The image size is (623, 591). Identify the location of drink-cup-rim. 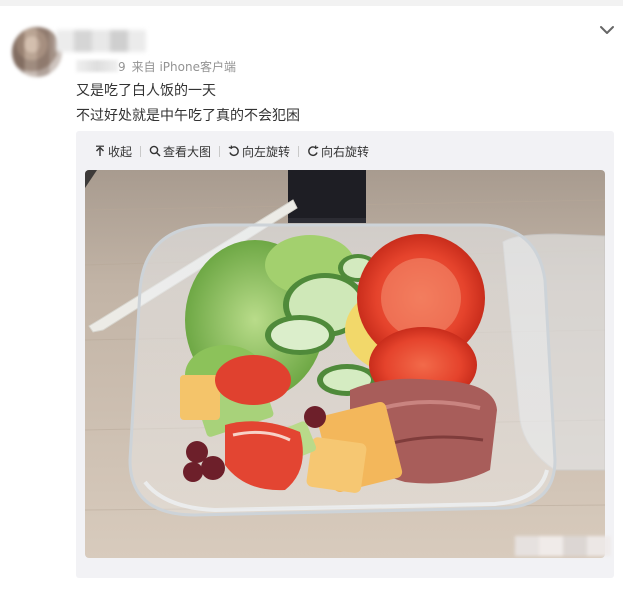
(327, 220).